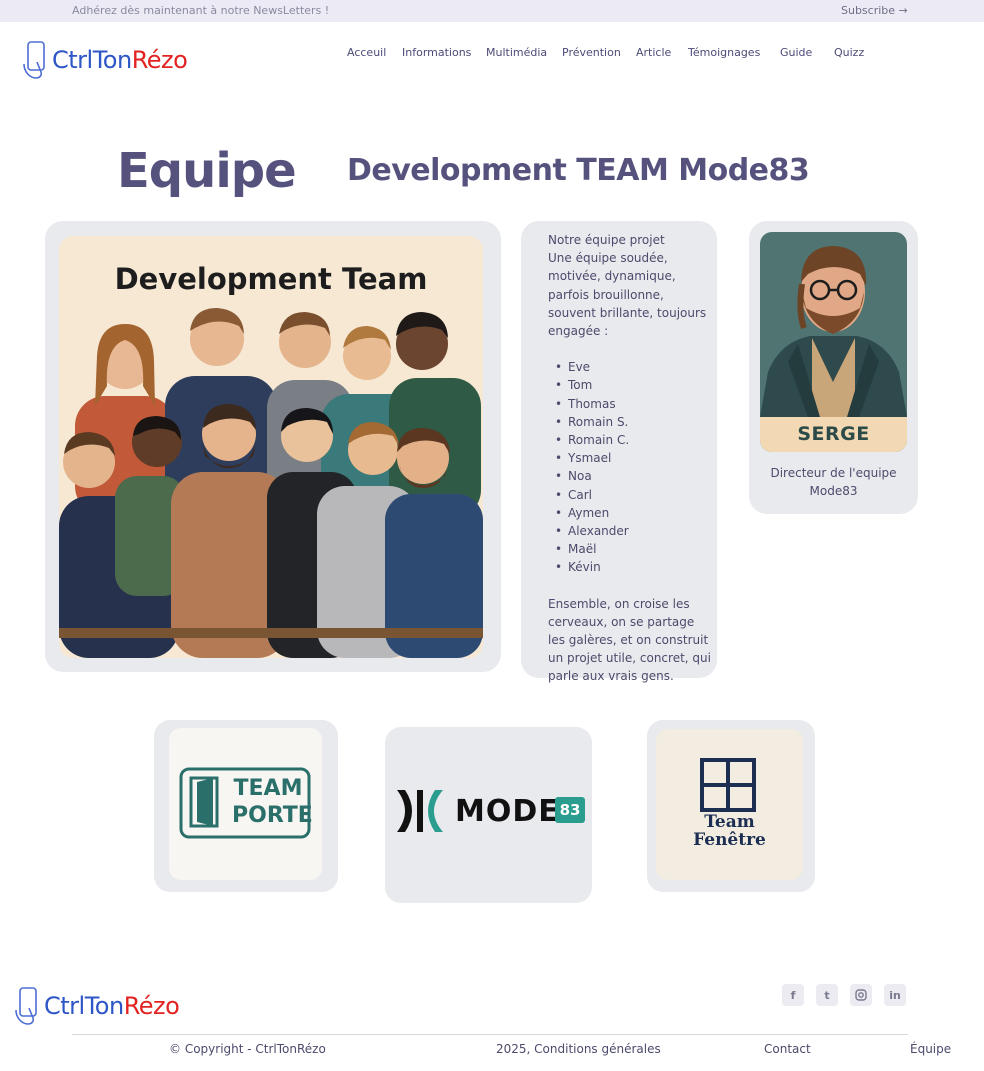 This screenshot has width=984, height=1071. I want to click on nav-item-prevention: Prévention, so click(591, 52).